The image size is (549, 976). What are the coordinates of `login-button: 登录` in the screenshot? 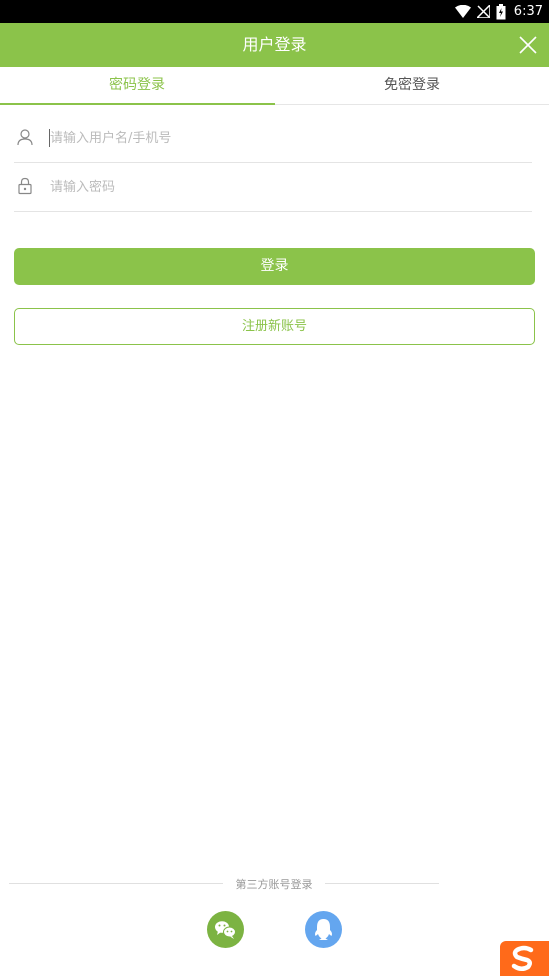 It's located at (274, 266).